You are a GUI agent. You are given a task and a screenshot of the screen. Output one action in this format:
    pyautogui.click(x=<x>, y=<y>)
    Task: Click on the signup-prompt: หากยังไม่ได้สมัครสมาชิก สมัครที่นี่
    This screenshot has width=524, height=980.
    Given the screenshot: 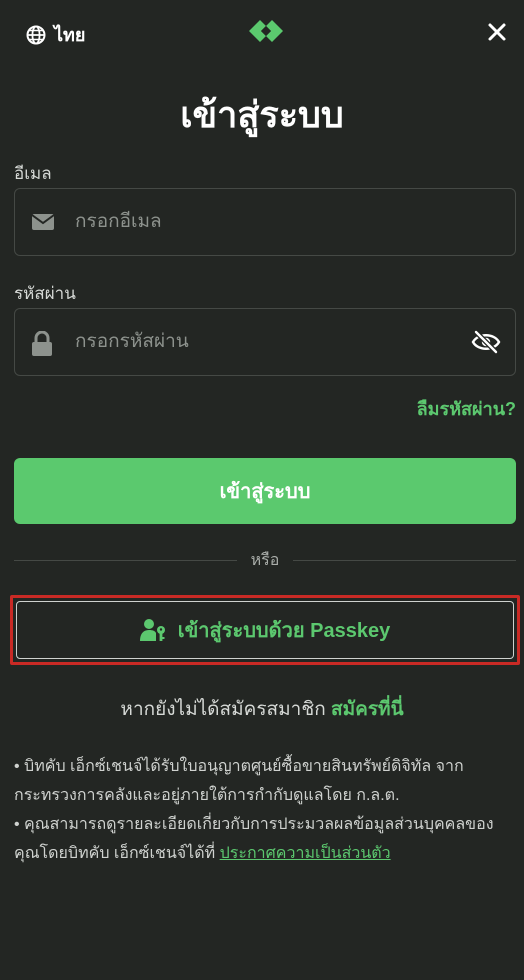 What is the action you would take?
    pyautogui.click(x=262, y=709)
    